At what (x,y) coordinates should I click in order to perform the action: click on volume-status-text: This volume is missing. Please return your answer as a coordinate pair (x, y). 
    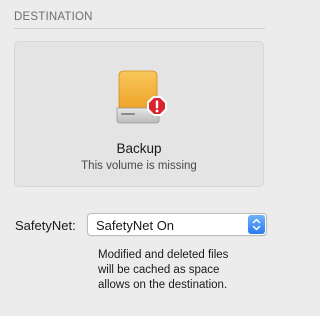
    Looking at the image, I should click on (139, 166).